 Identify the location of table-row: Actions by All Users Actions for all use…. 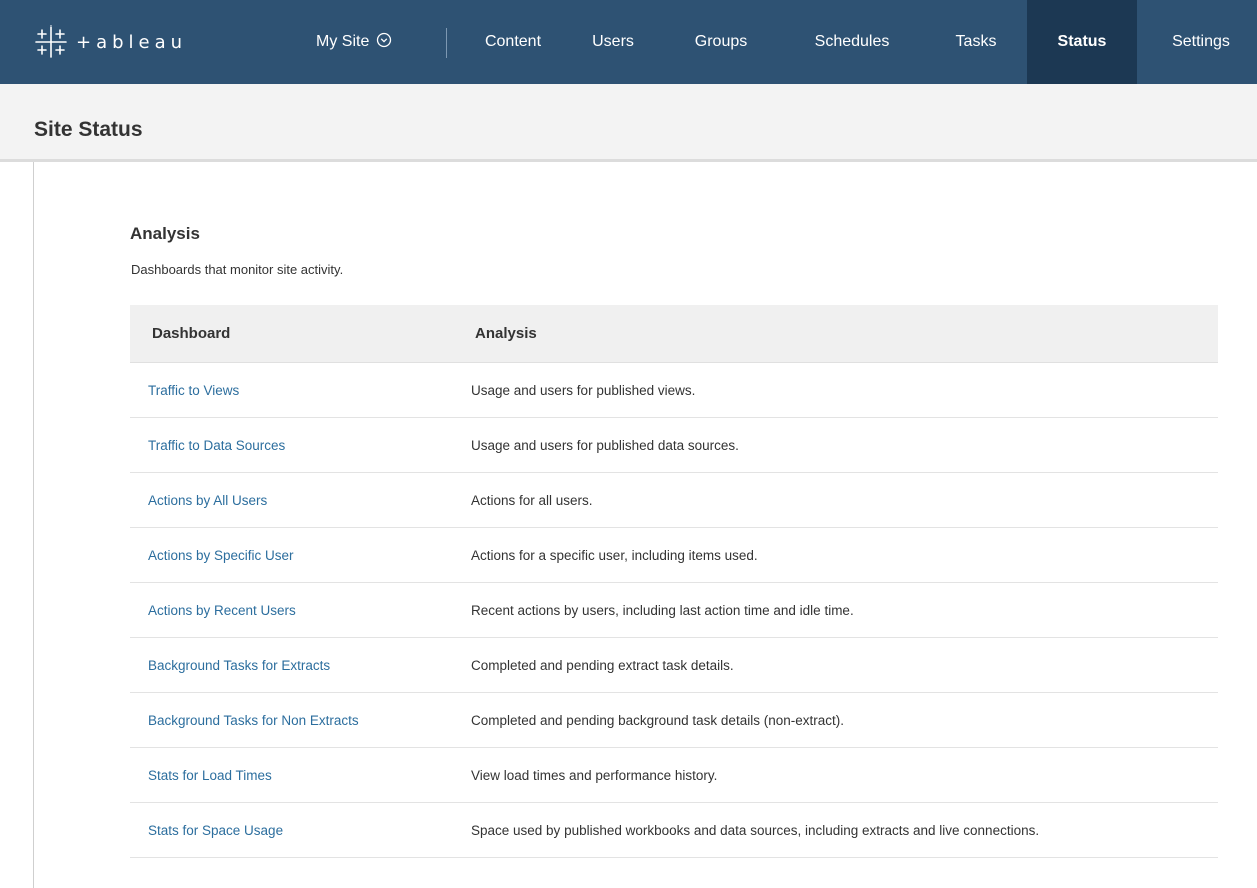
(674, 500).